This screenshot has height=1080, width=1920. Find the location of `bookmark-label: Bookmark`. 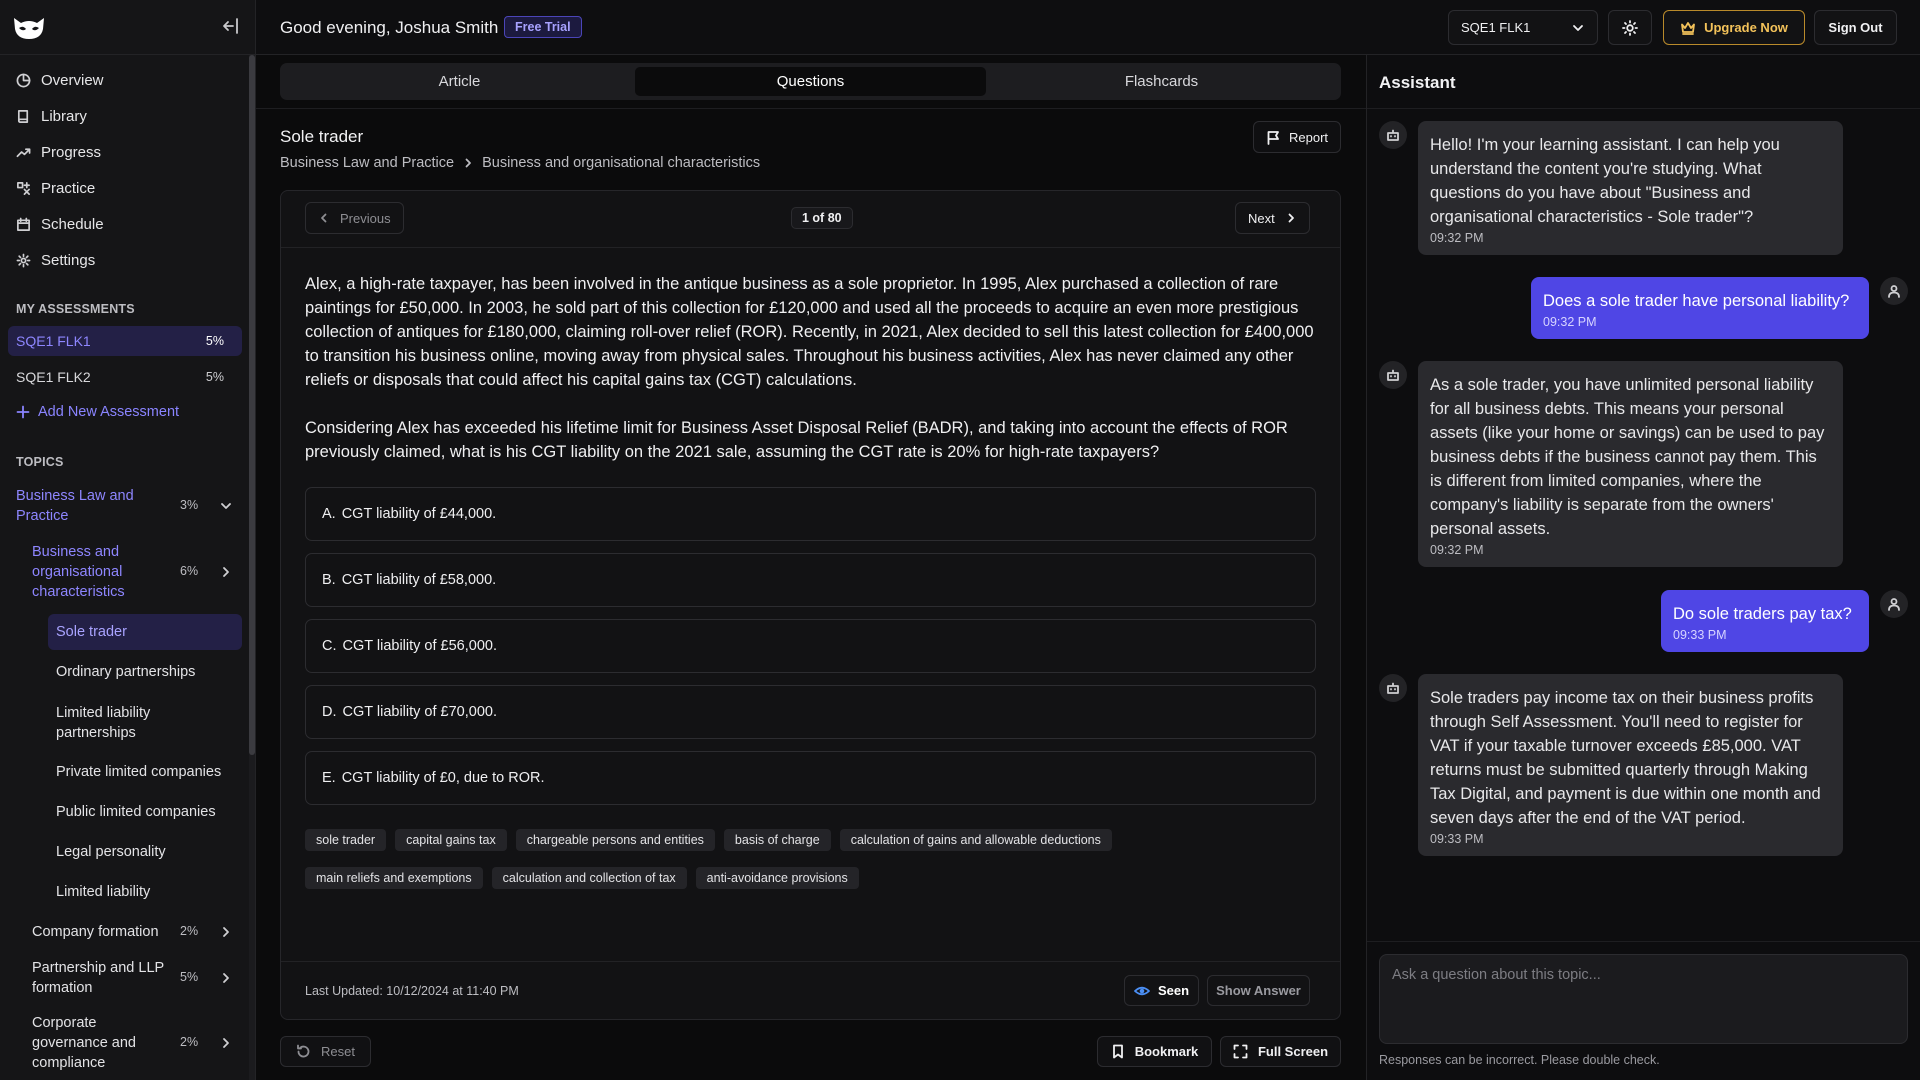

bookmark-label: Bookmark is located at coordinates (1166, 1051).